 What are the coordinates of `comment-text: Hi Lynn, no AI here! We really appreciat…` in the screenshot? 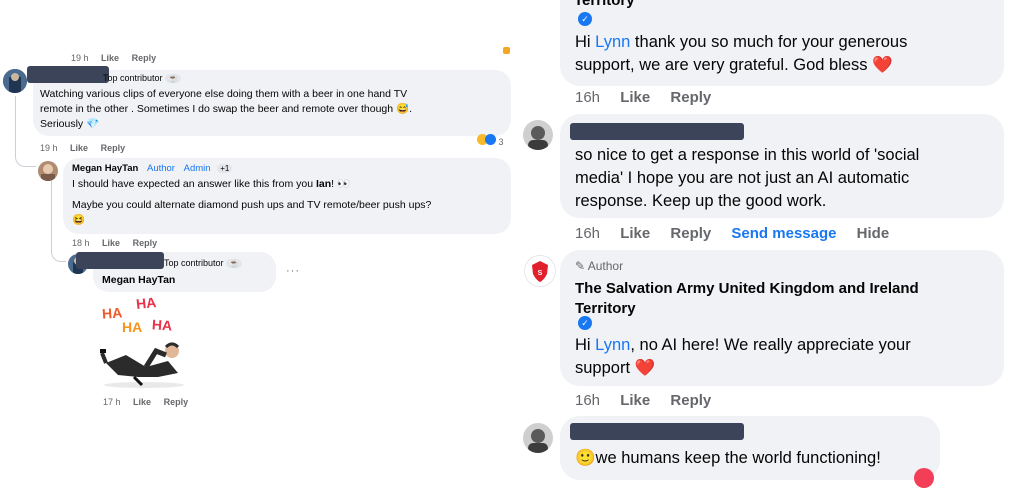 It's located at (743, 356).